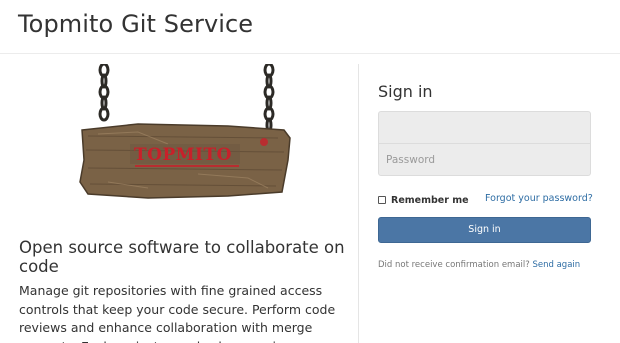 The height and width of the screenshot is (343, 620). Describe the element at coordinates (430, 200) in the screenshot. I see `remember-label: Remember me` at that location.